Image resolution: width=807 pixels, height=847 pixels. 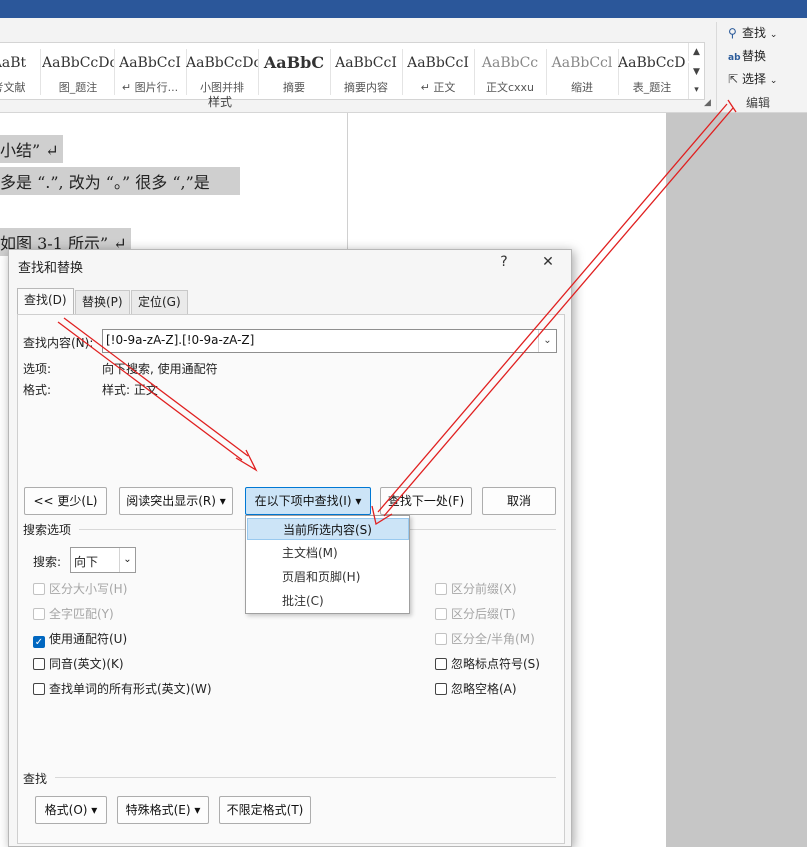 I want to click on tab-replace: 替换(P), so click(x=102, y=302).